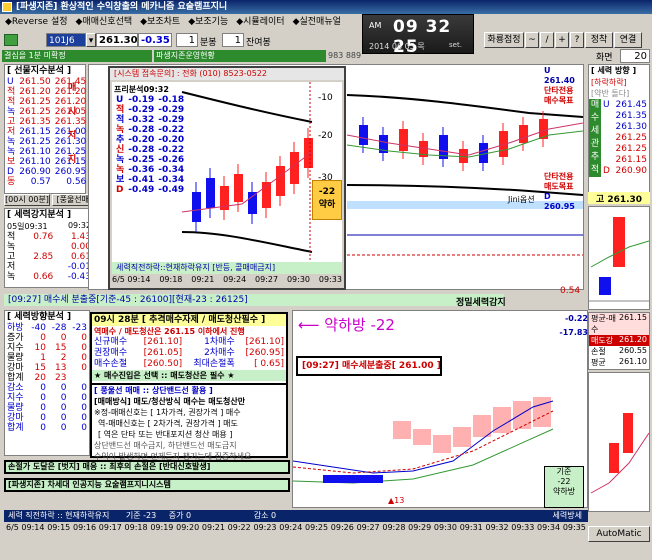 The height and width of the screenshot is (560, 652). I want to click on futures-row: 동 0.57 0.56, so click(46, 182).